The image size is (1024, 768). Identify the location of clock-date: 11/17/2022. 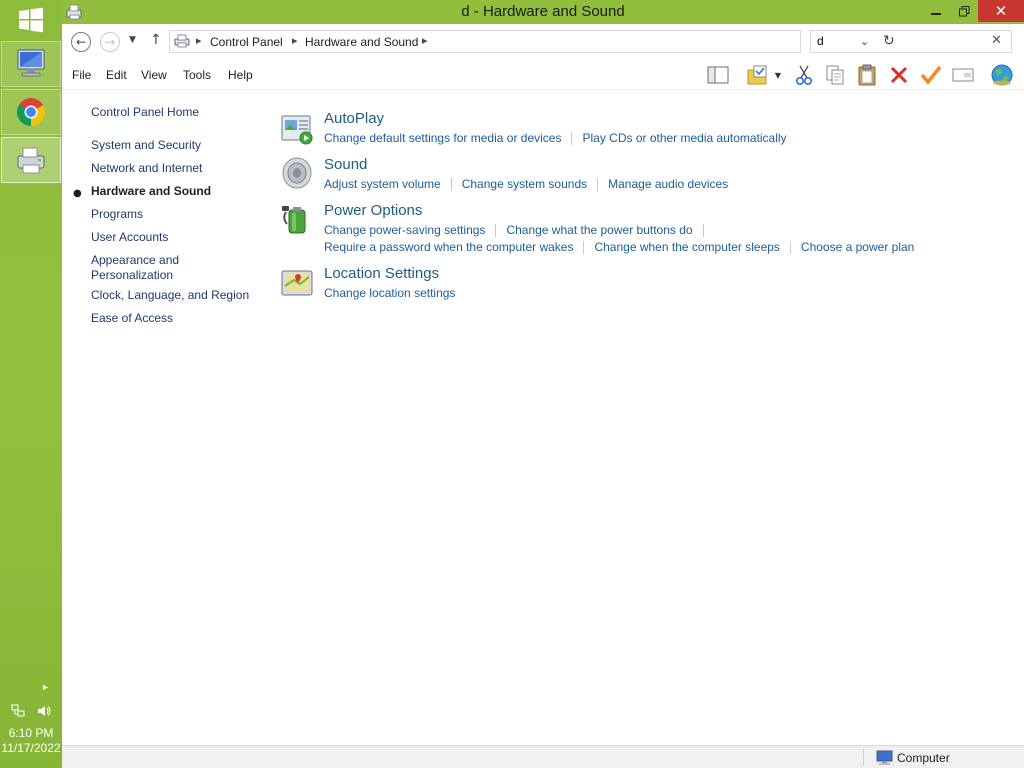
(31, 748).